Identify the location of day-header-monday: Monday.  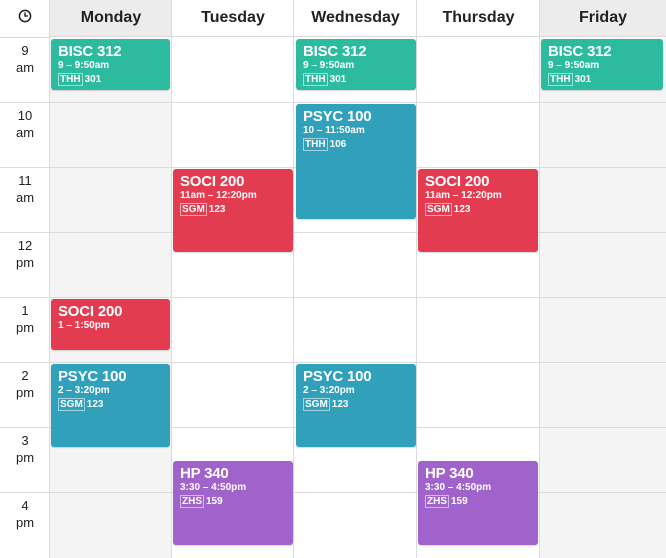
(111, 18).